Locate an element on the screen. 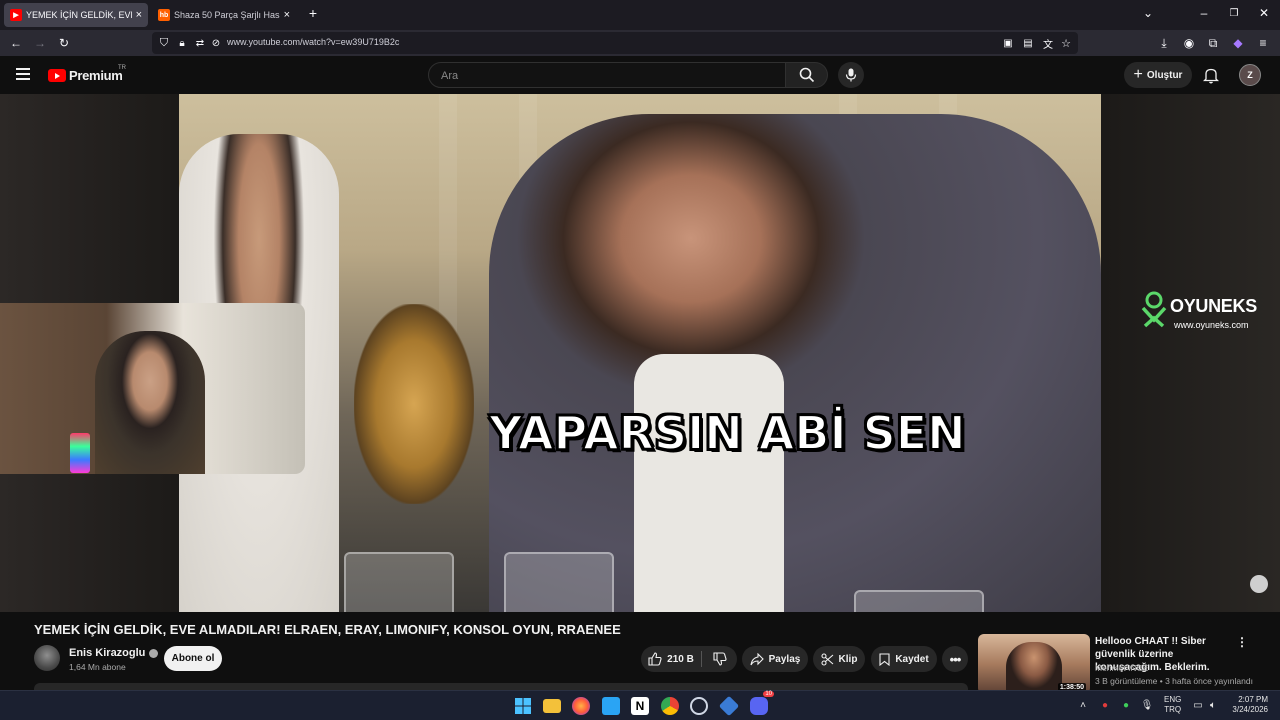 The width and height of the screenshot is (1280, 720). search-input: Ara is located at coordinates (607, 75).